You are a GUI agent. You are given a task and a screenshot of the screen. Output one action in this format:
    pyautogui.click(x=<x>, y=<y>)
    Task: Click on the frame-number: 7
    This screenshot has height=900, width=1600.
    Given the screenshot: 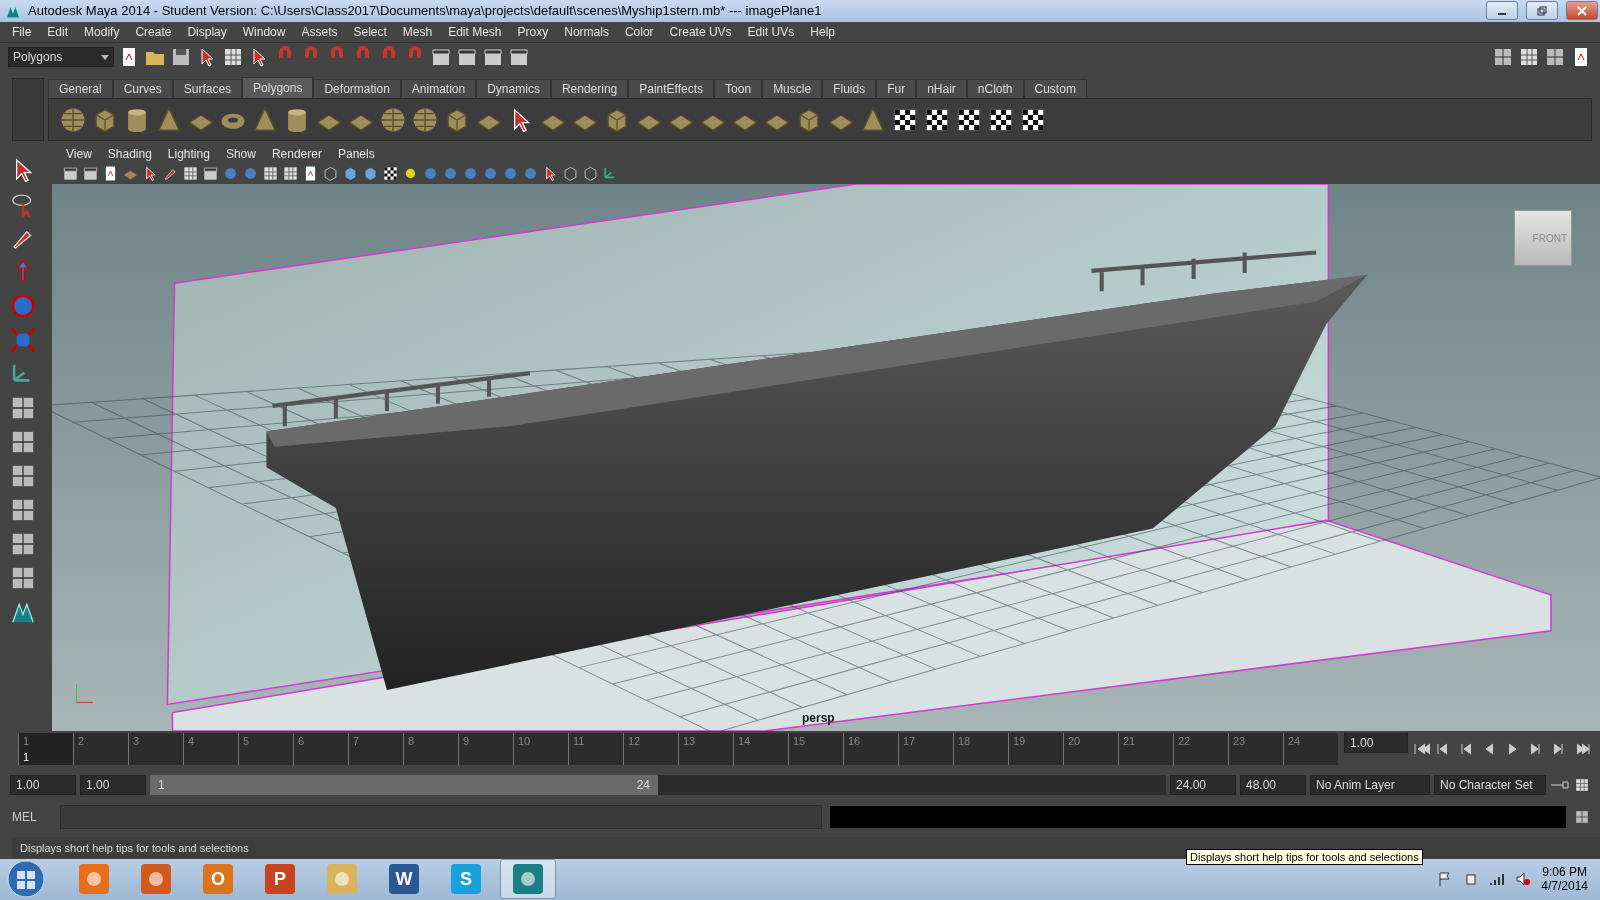 What is the action you would take?
    pyautogui.click(x=357, y=741)
    